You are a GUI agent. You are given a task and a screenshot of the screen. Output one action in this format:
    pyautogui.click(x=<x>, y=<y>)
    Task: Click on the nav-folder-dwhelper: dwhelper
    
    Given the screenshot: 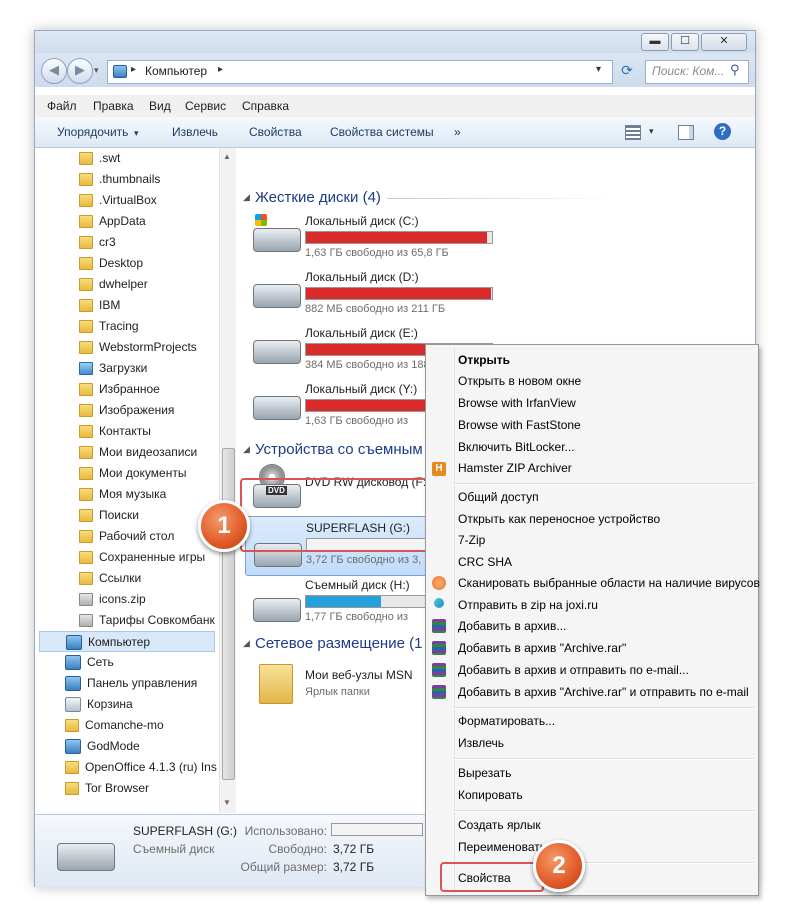 What is the action you would take?
    pyautogui.click(x=113, y=284)
    